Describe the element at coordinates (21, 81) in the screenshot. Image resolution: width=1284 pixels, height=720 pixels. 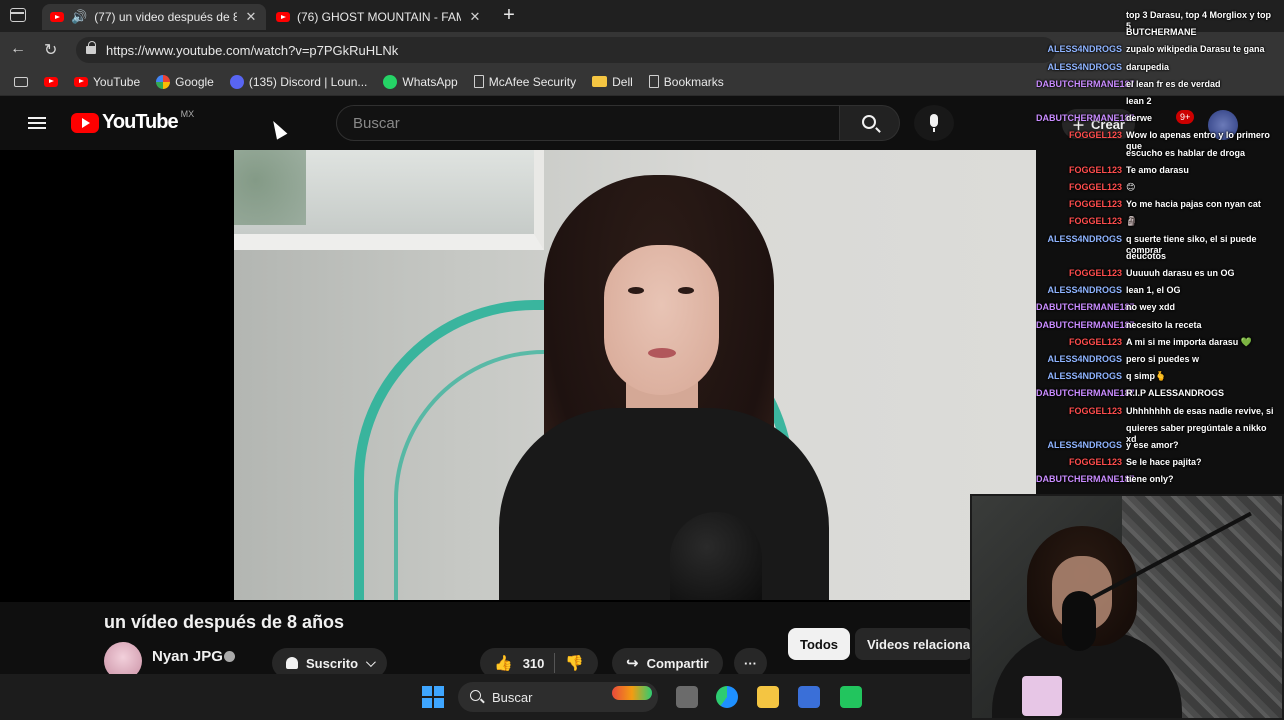
I see `bookmarks-toggle-icon` at that location.